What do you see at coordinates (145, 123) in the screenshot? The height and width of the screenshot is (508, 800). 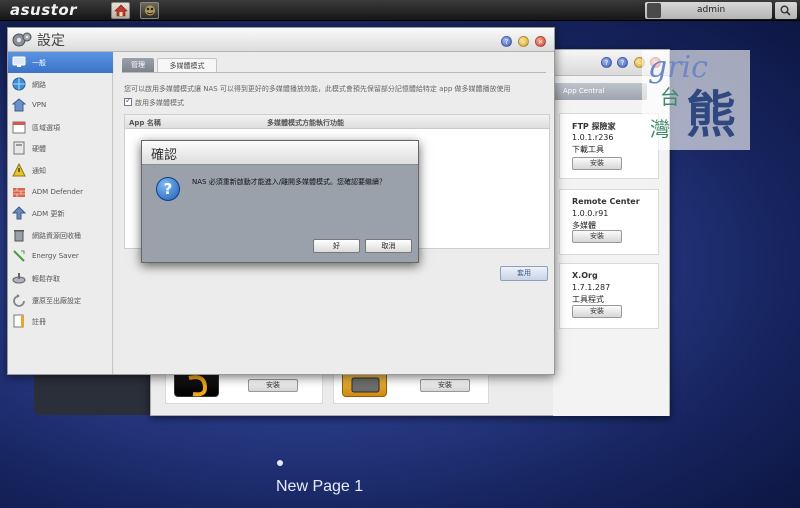 I see `column-app-name: App 名稱` at bounding box center [145, 123].